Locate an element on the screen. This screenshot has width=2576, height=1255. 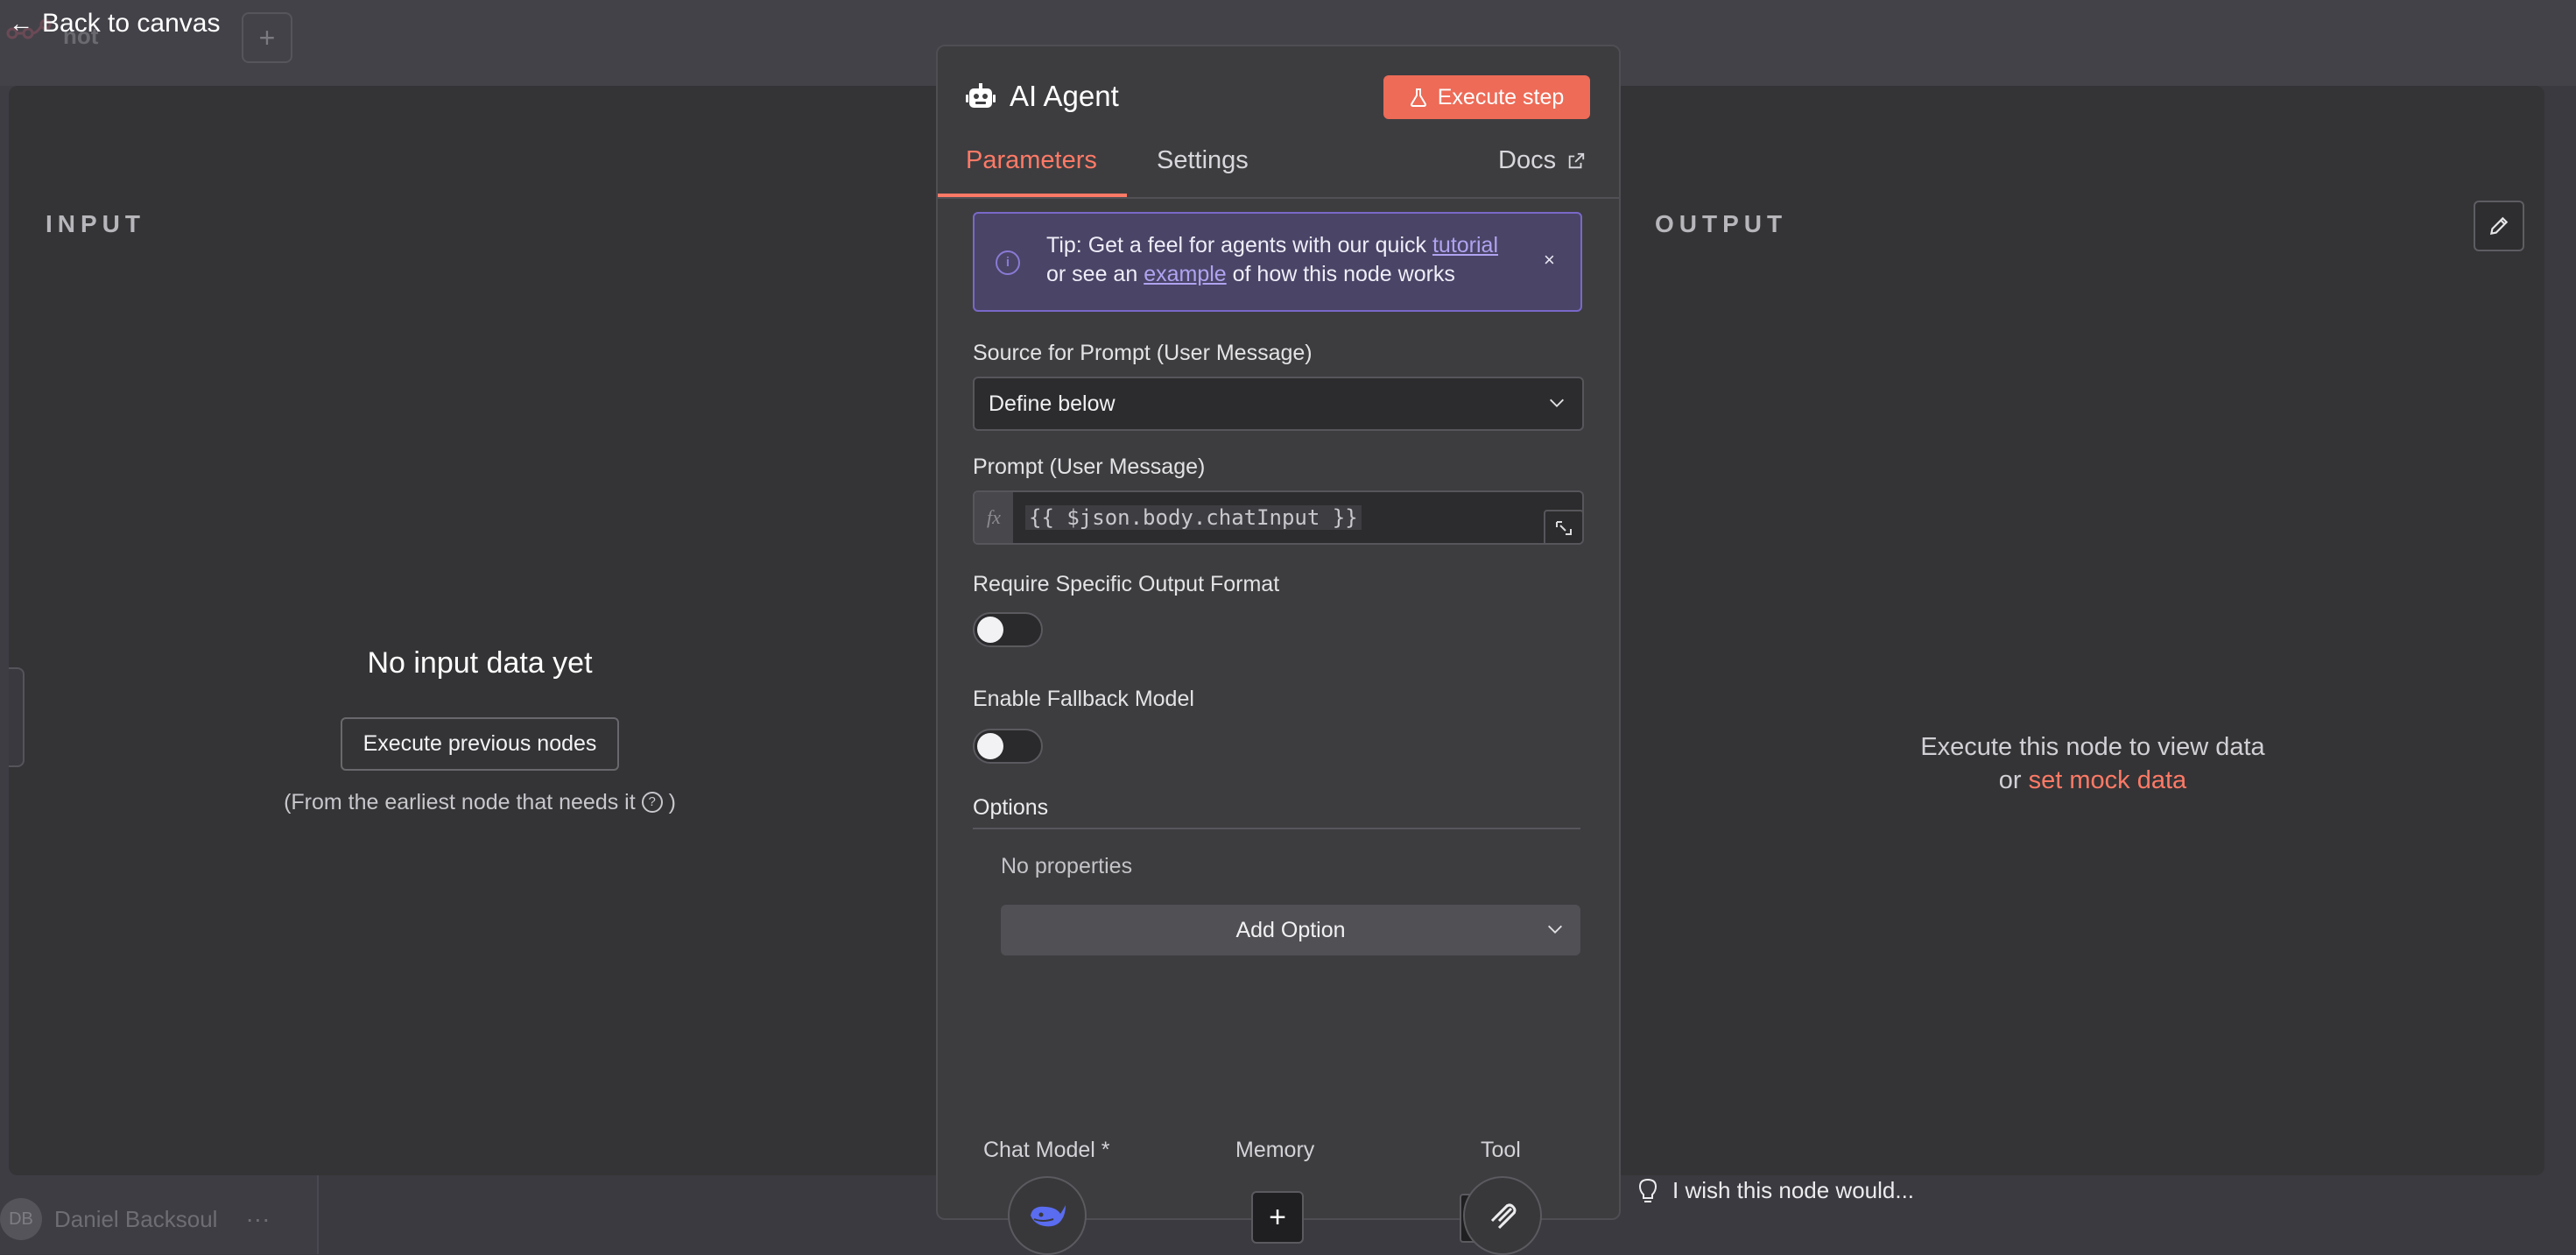
fallback-model-label: Enable Fallback Model is located at coordinates (1083, 699).